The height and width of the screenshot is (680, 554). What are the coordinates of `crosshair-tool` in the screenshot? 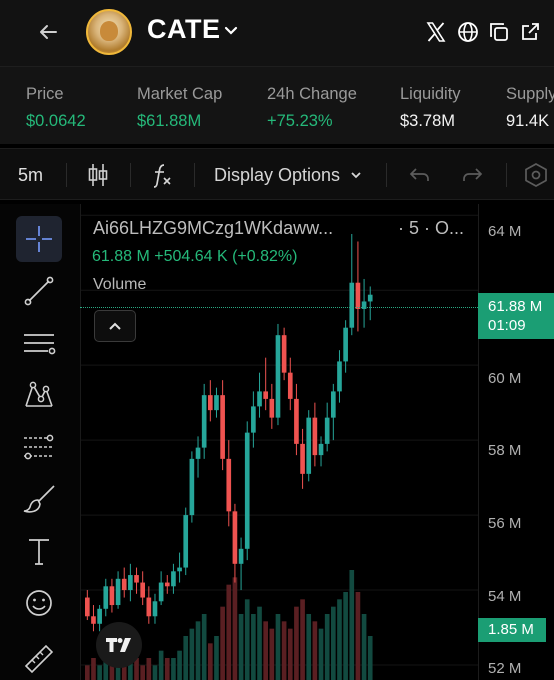 It's located at (39, 239).